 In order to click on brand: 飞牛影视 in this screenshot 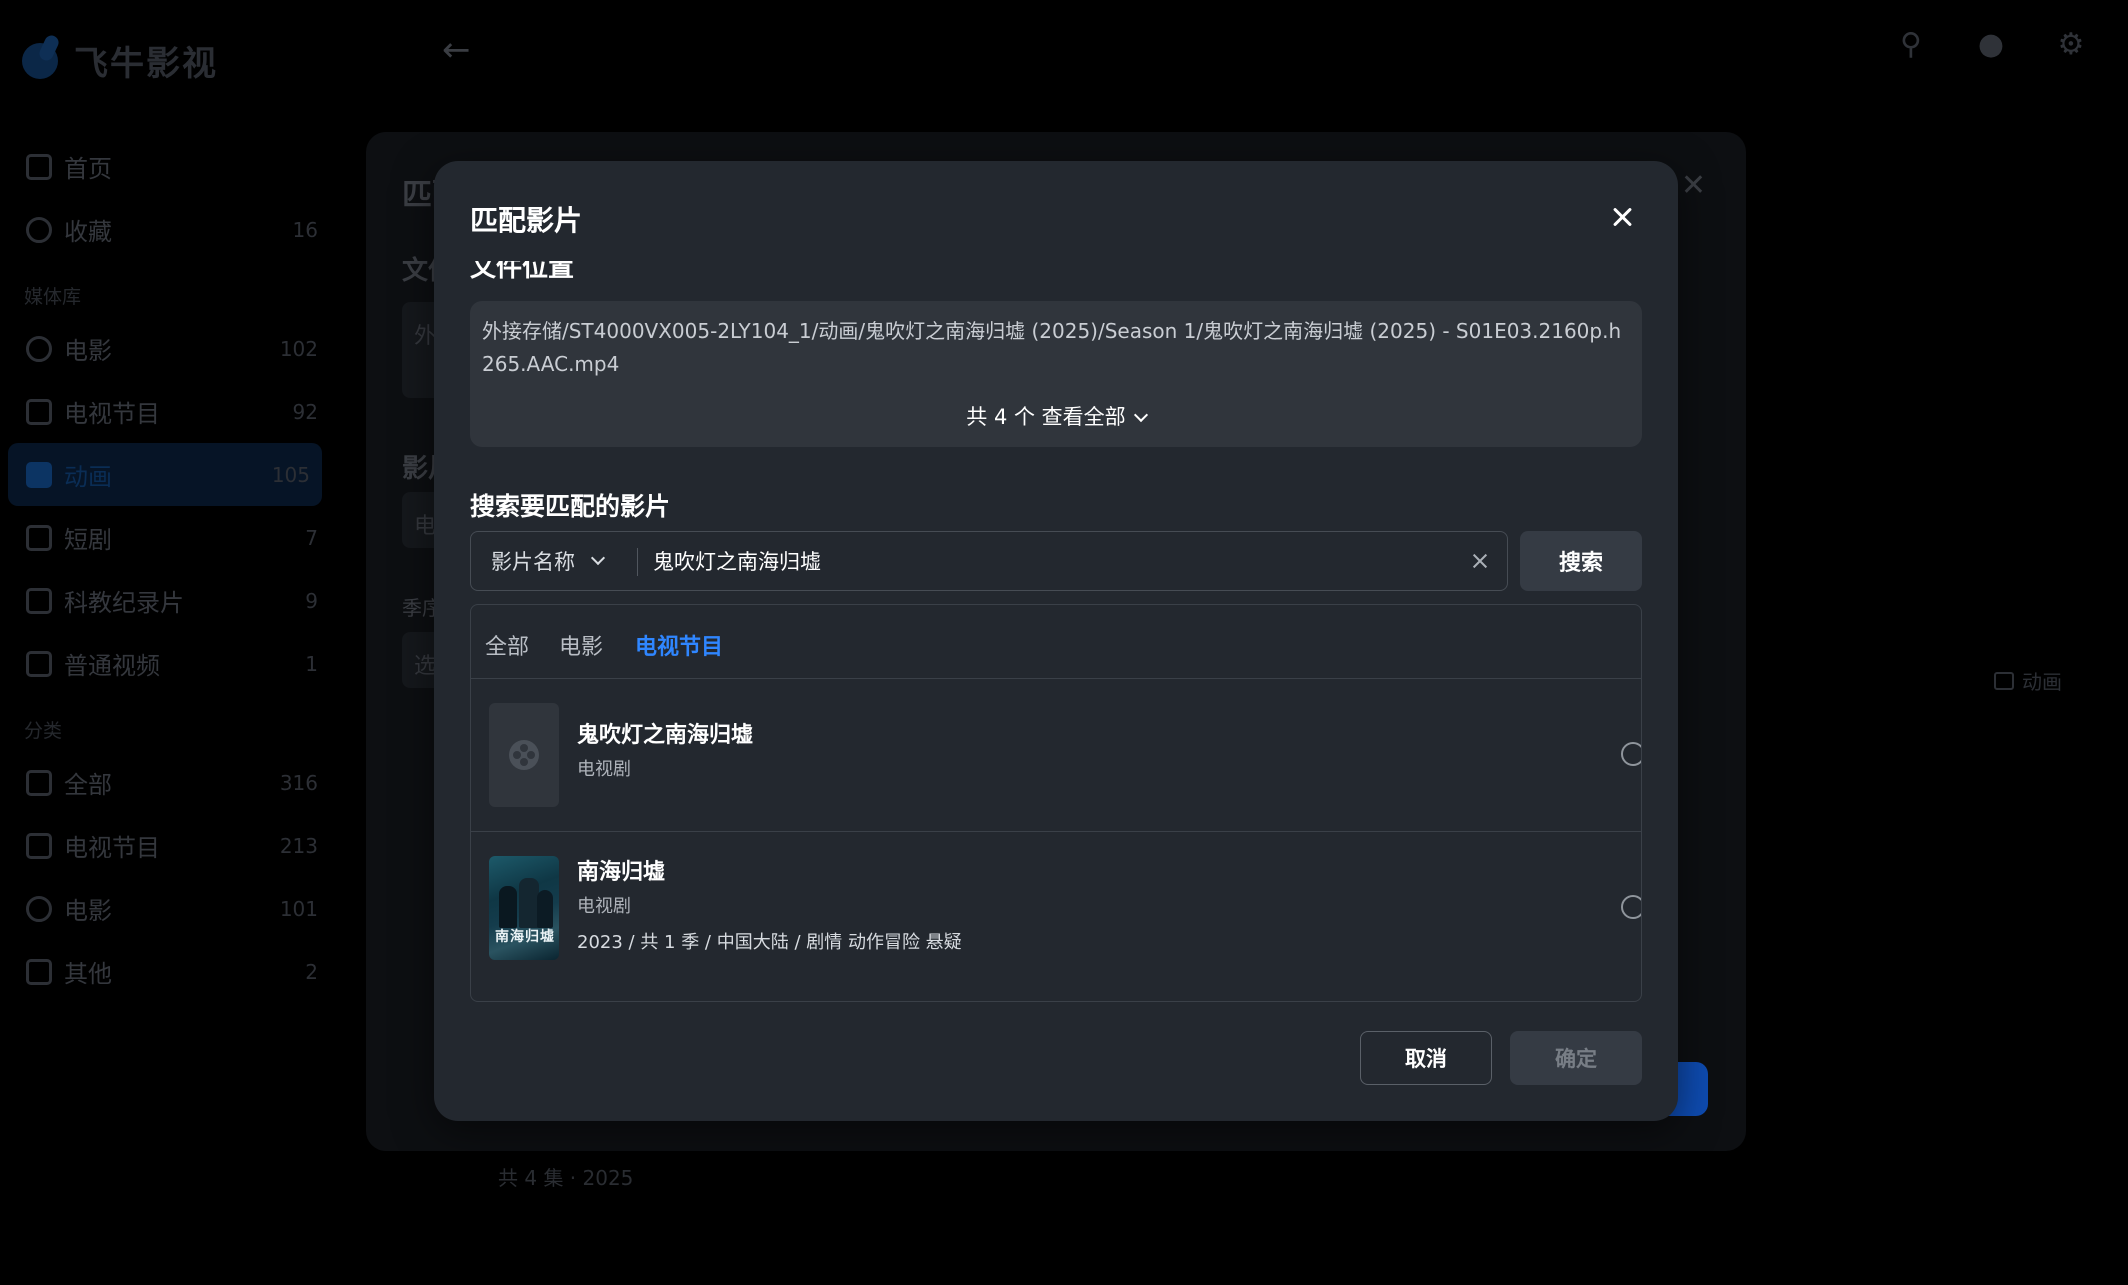, I will do `click(118, 60)`.